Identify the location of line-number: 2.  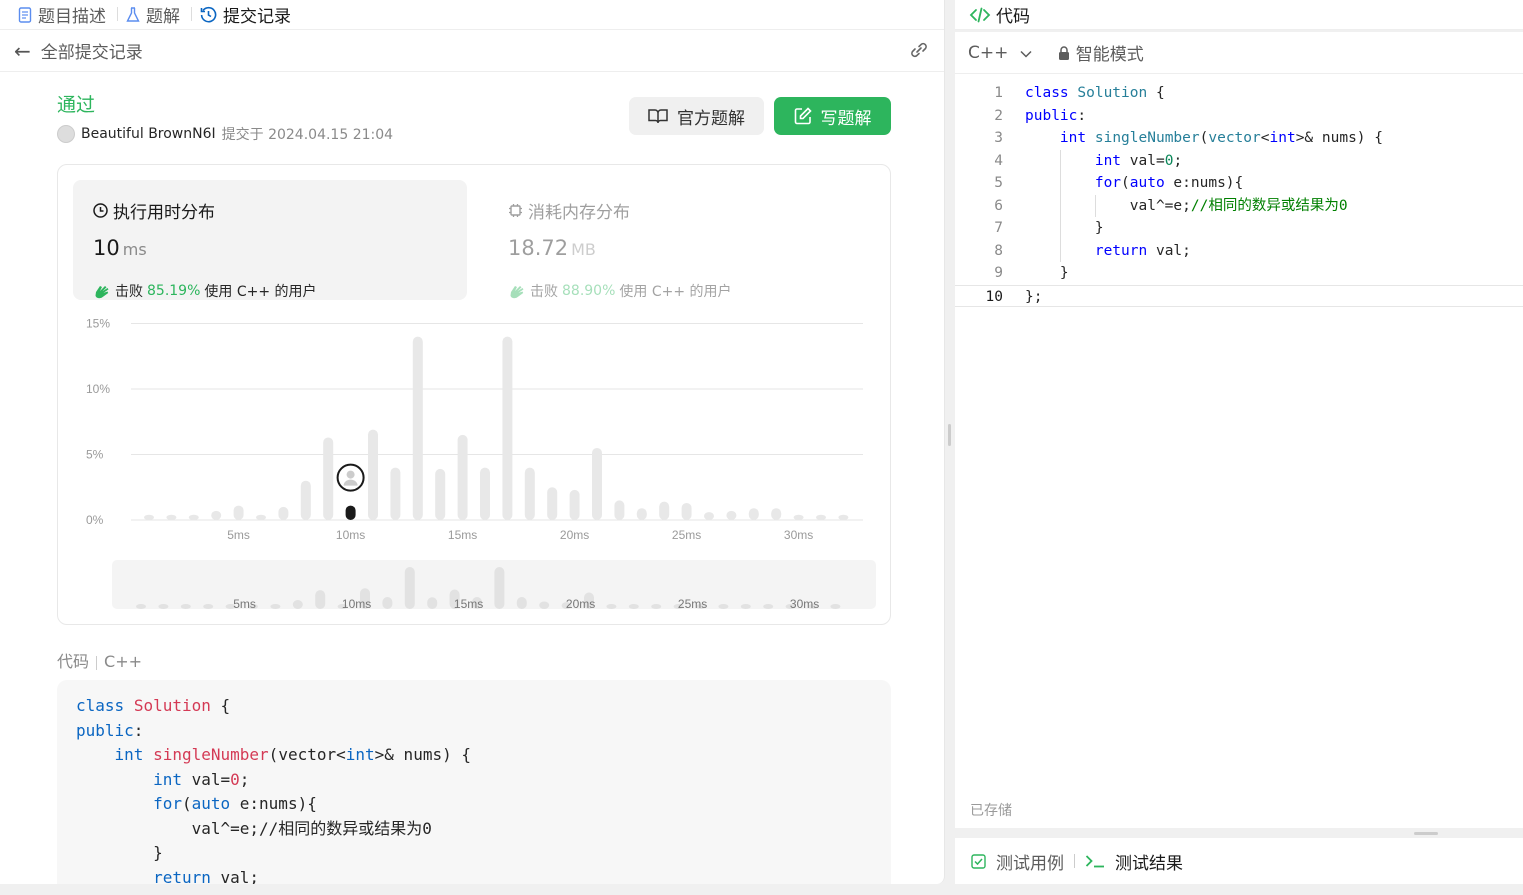
(998, 115).